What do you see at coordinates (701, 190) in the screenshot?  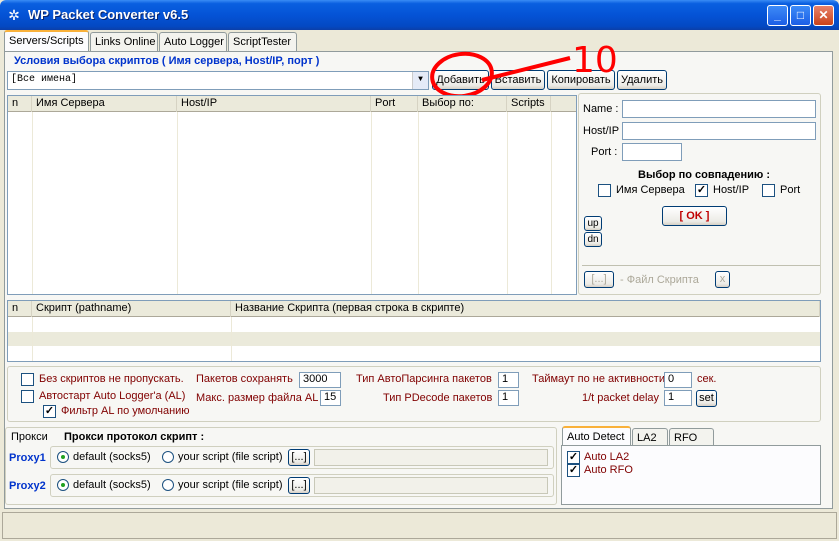 I see `match-host-checkbox: ✓` at bounding box center [701, 190].